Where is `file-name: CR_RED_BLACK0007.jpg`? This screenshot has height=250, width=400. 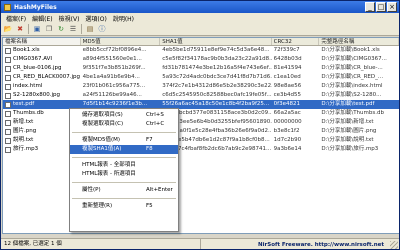
file-name: CR_RED_BLACK0007.jpg is located at coordinates (47, 77).